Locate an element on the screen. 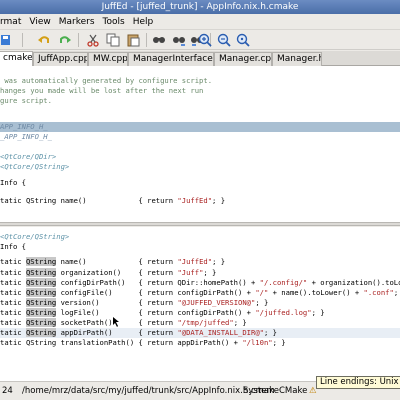 The height and width of the screenshot is (400, 400). code-line: _APP_INFO_H_ is located at coordinates (26, 136).